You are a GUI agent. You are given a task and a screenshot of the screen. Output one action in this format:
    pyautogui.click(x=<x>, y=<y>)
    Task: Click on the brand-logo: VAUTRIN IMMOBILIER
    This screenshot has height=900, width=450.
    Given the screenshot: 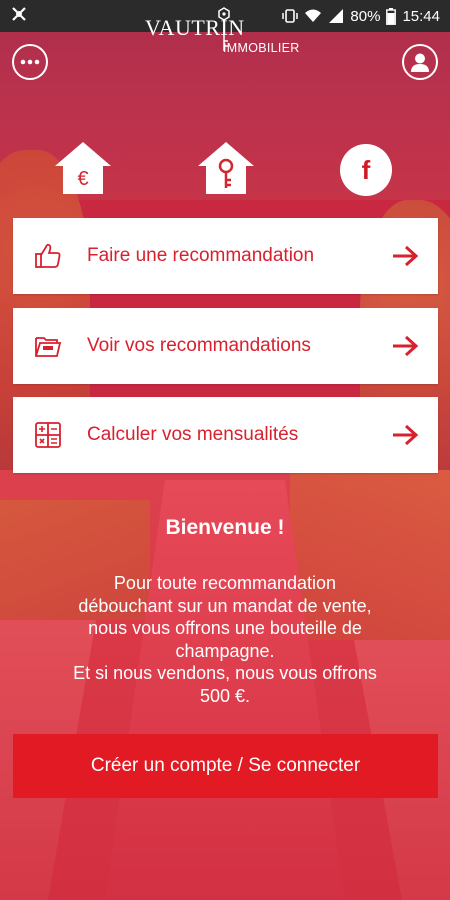 What is the action you would take?
    pyautogui.click(x=227, y=33)
    